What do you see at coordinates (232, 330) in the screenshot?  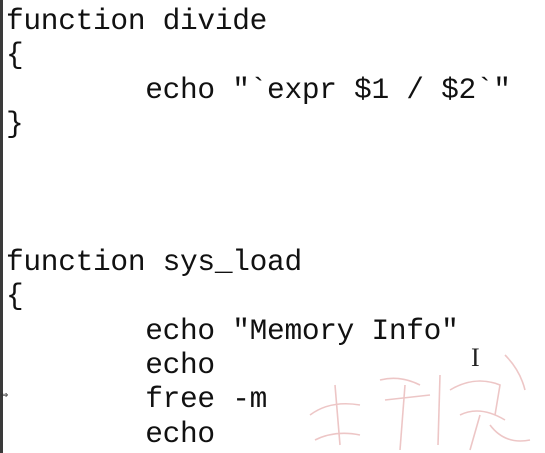 I see `code-line-10: echo "Memory Info"` at bounding box center [232, 330].